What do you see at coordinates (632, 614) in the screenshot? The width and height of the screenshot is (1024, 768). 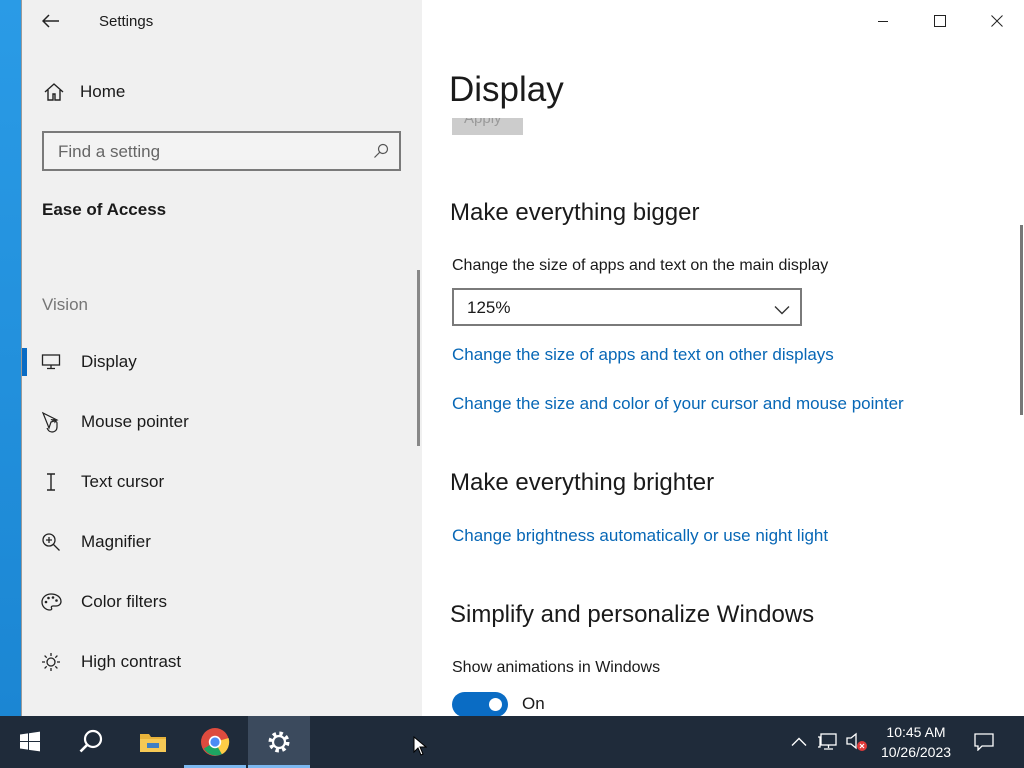 I see `section-heading-simplify: Simplify and personalize Windows` at bounding box center [632, 614].